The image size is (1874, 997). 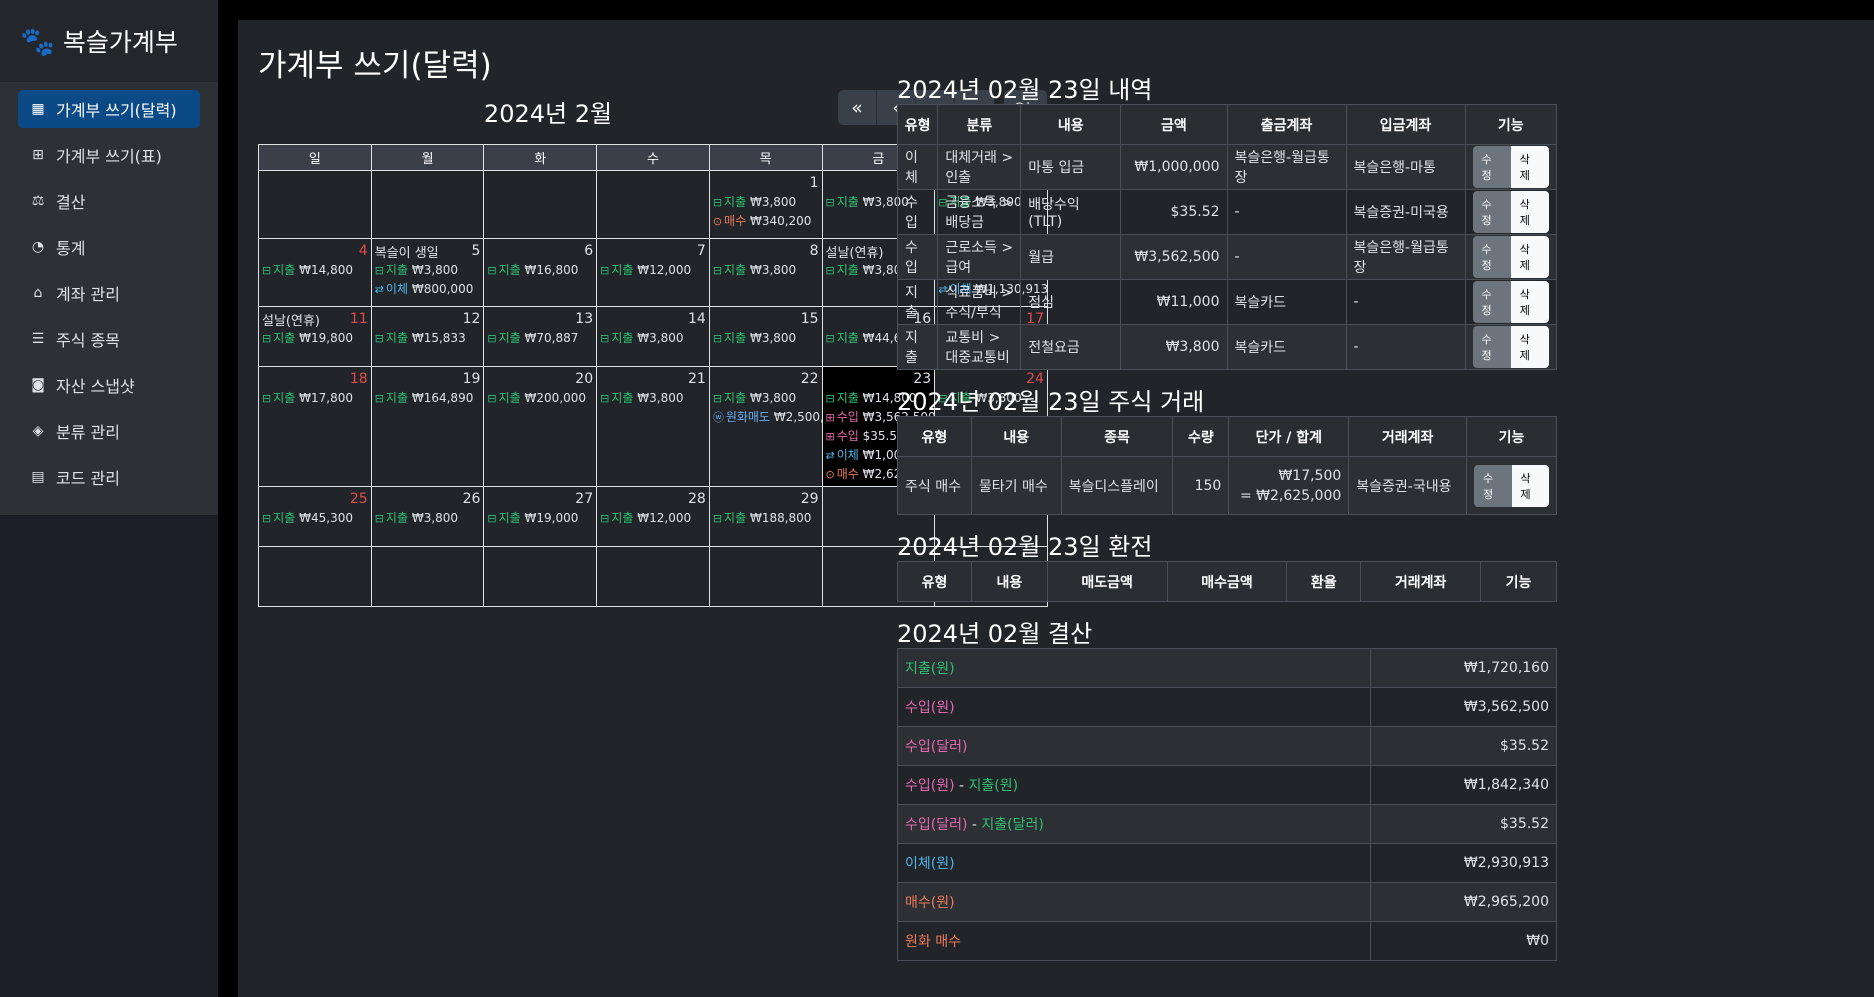 What do you see at coordinates (109, 477) in the screenshot?
I see `sidebar-item-8: ▤ 코드 관리` at bounding box center [109, 477].